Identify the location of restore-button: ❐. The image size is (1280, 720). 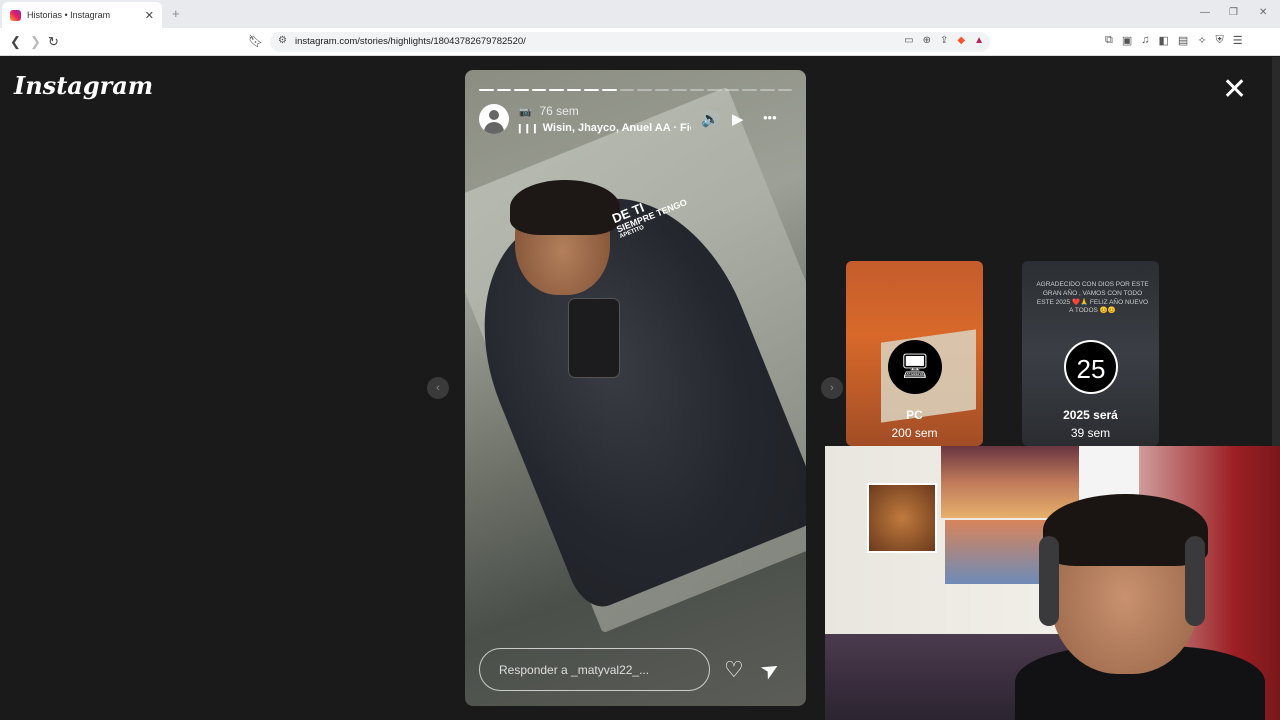
(1233, 12).